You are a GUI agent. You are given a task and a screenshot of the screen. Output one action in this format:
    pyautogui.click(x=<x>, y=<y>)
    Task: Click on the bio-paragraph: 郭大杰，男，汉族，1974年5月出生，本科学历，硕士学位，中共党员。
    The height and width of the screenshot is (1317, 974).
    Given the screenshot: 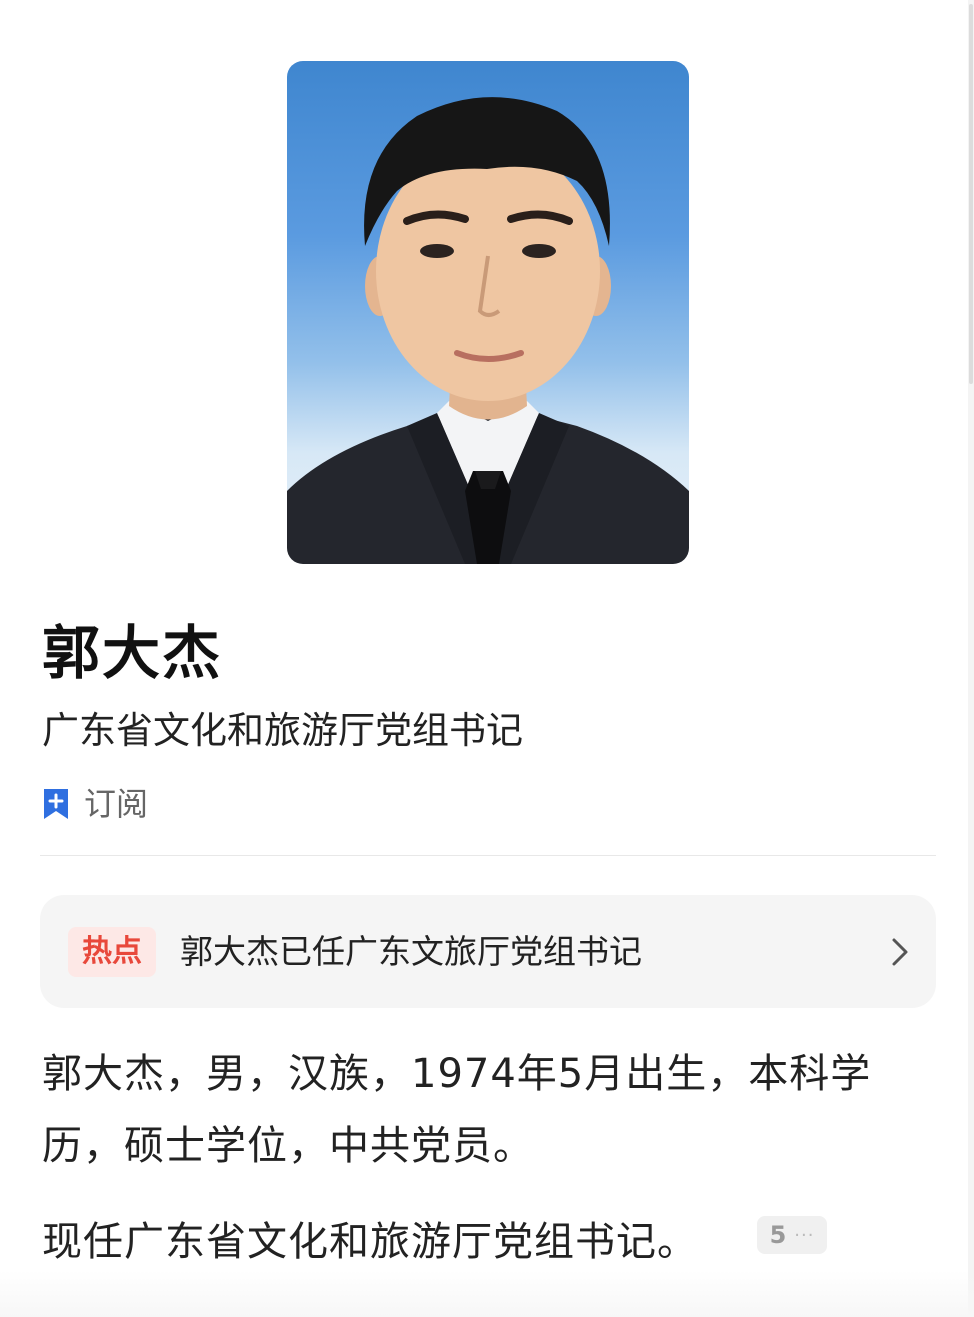 What is the action you would take?
    pyautogui.click(x=457, y=1110)
    